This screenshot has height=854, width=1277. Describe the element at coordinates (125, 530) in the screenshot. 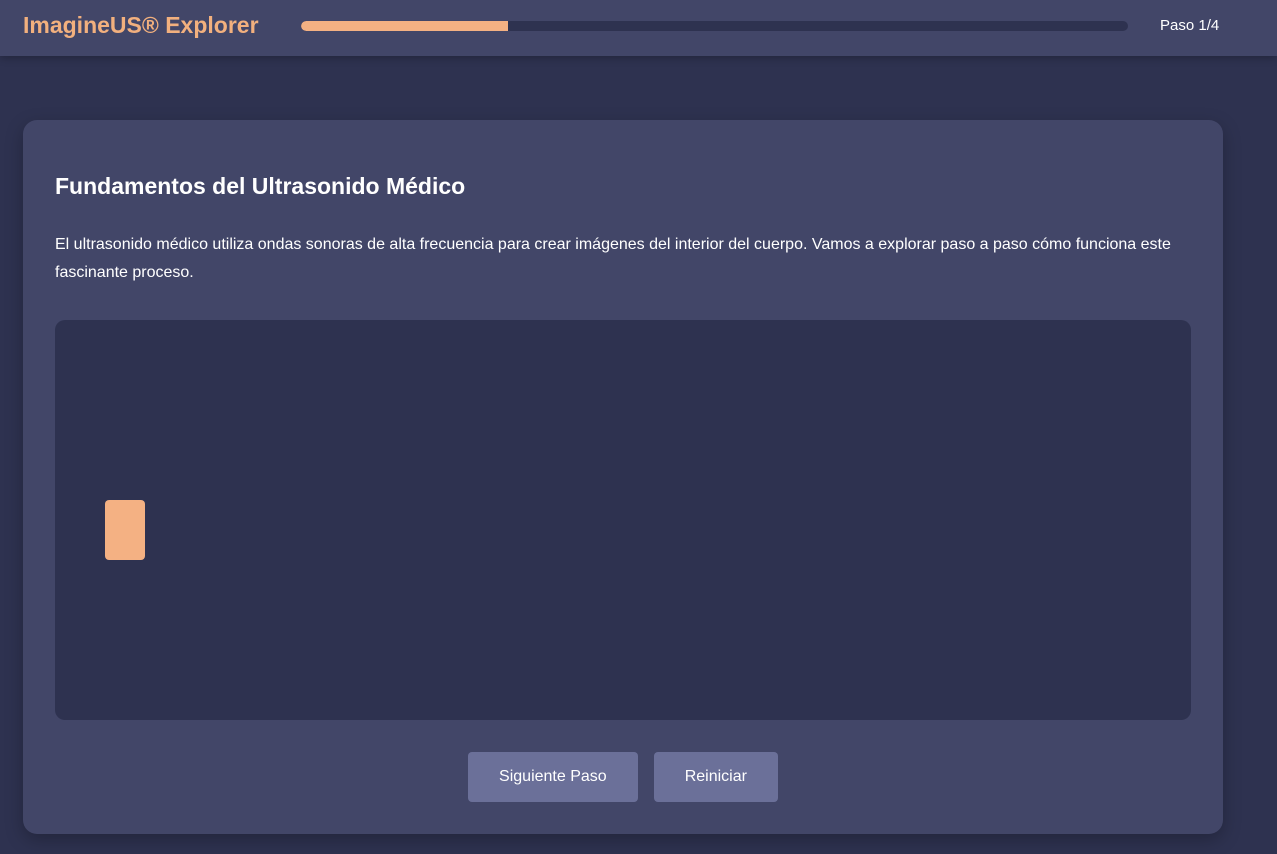

I see `transducer-probe` at that location.